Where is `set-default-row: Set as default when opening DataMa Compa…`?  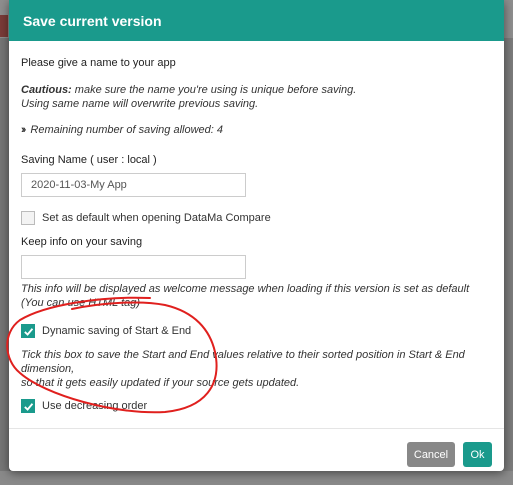 set-default-row: Set as default when opening DataMa Compa… is located at coordinates (256, 218).